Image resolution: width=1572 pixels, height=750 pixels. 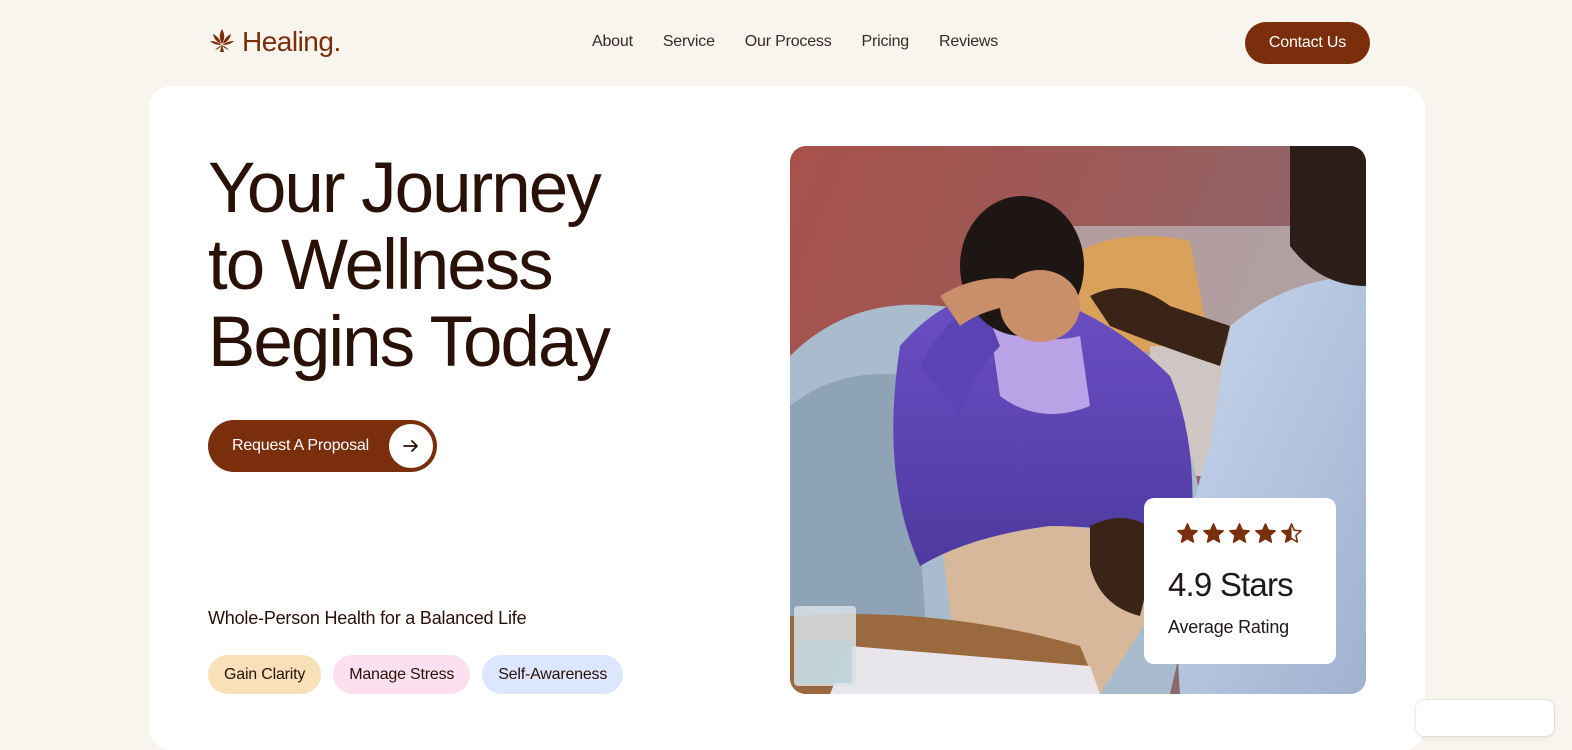 I want to click on nav-item-reviews: Reviews, so click(x=968, y=42).